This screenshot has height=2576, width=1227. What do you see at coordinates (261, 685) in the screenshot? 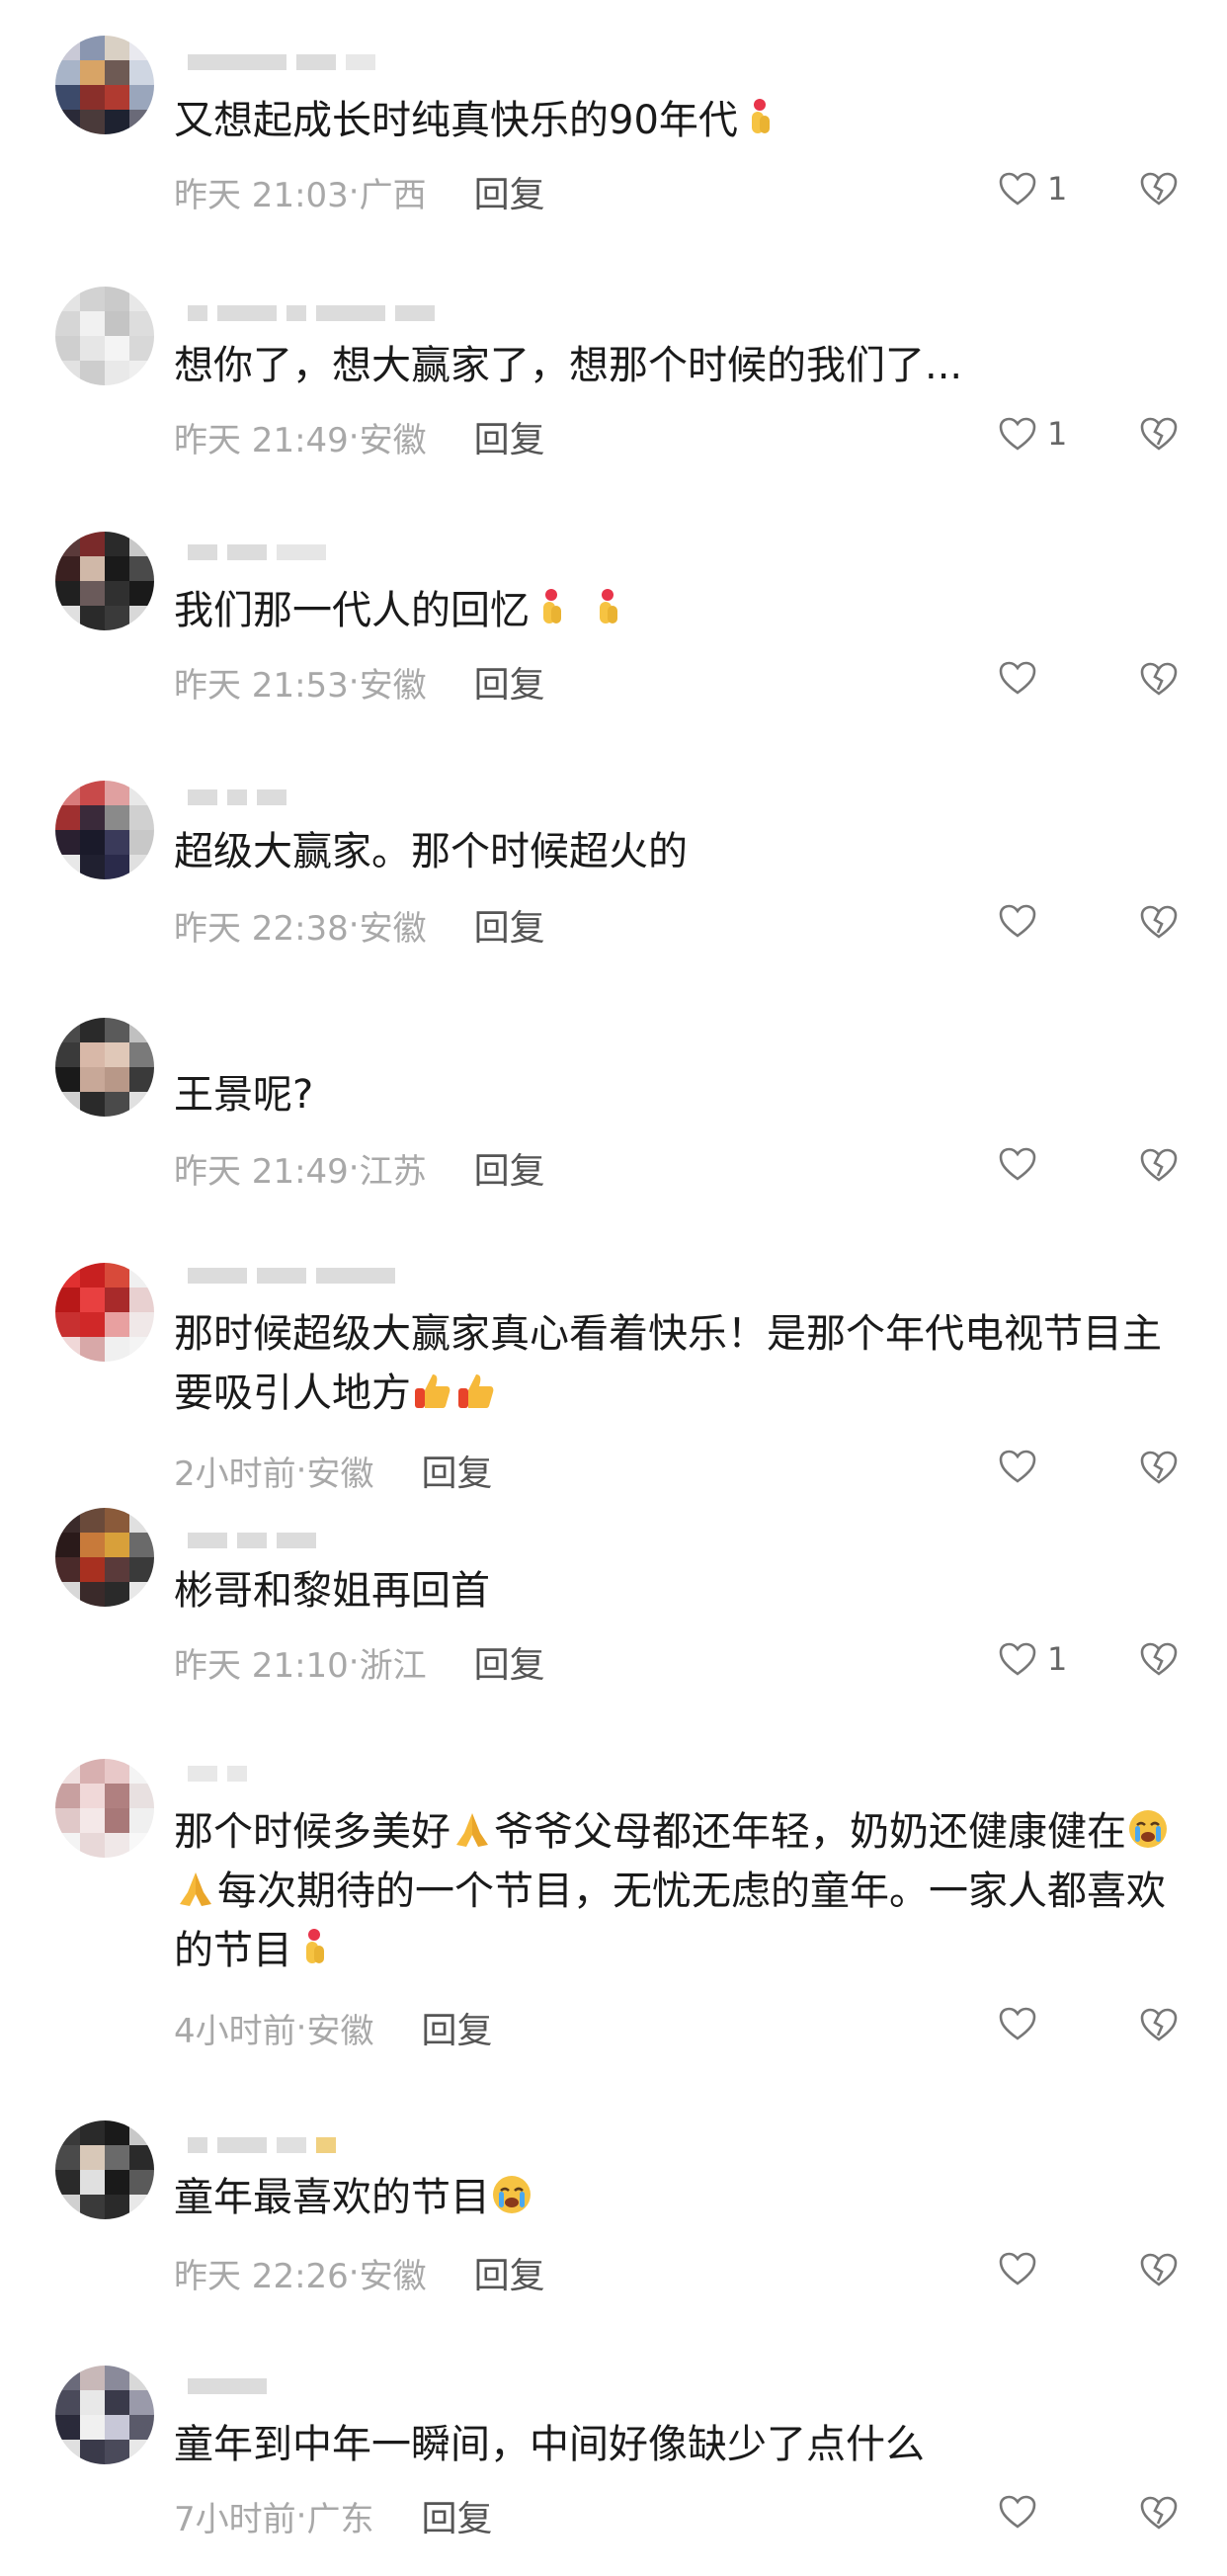
I see `comment-time: 昨天 21:53` at bounding box center [261, 685].